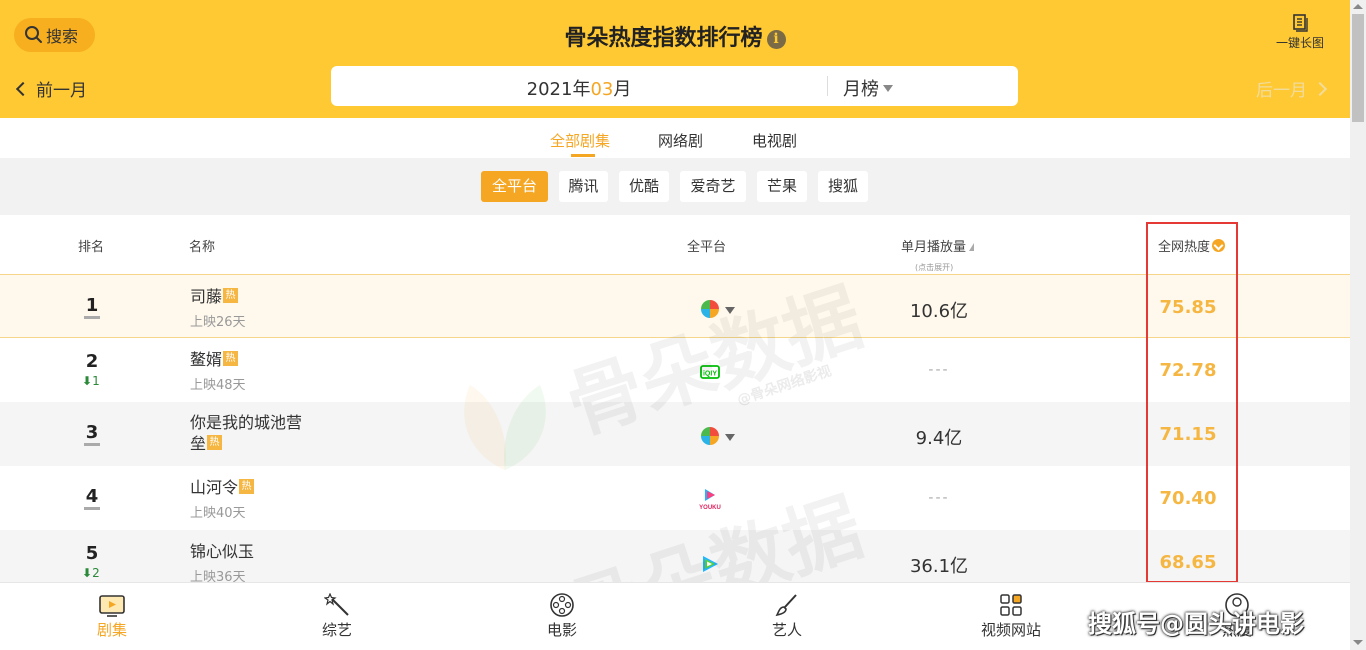 Image resolution: width=1366 pixels, height=650 pixels. What do you see at coordinates (710, 500) in the screenshot?
I see `youku-icon: YOUKU` at bounding box center [710, 500].